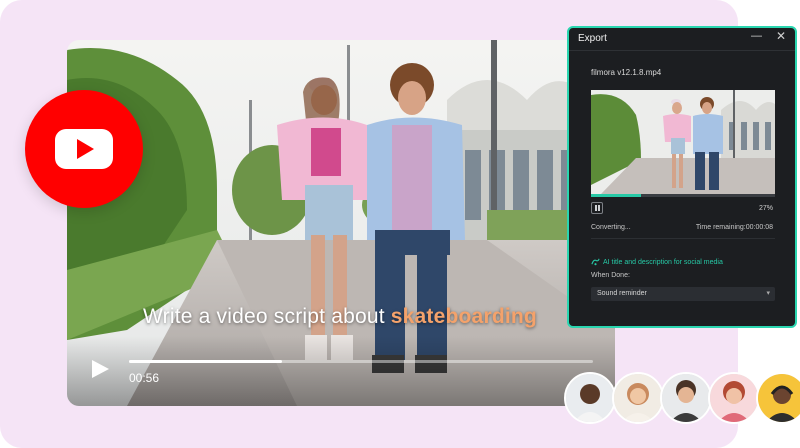 The width and height of the screenshot is (800, 448). What do you see at coordinates (765, 208) in the screenshot?
I see `export-percent: 27%` at bounding box center [765, 208].